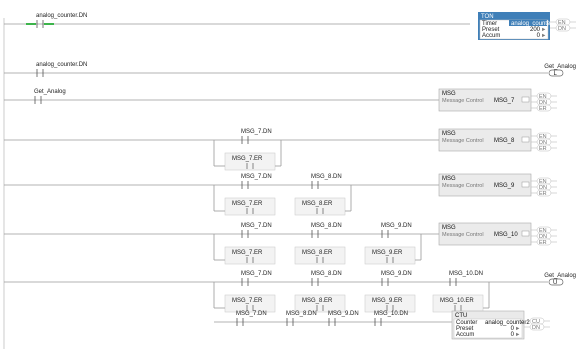 The width and height of the screenshot is (578, 349). Describe the element at coordinates (560, 279) in the screenshot. I see `output-coil-unlatch: Get_AnalogU` at that location.